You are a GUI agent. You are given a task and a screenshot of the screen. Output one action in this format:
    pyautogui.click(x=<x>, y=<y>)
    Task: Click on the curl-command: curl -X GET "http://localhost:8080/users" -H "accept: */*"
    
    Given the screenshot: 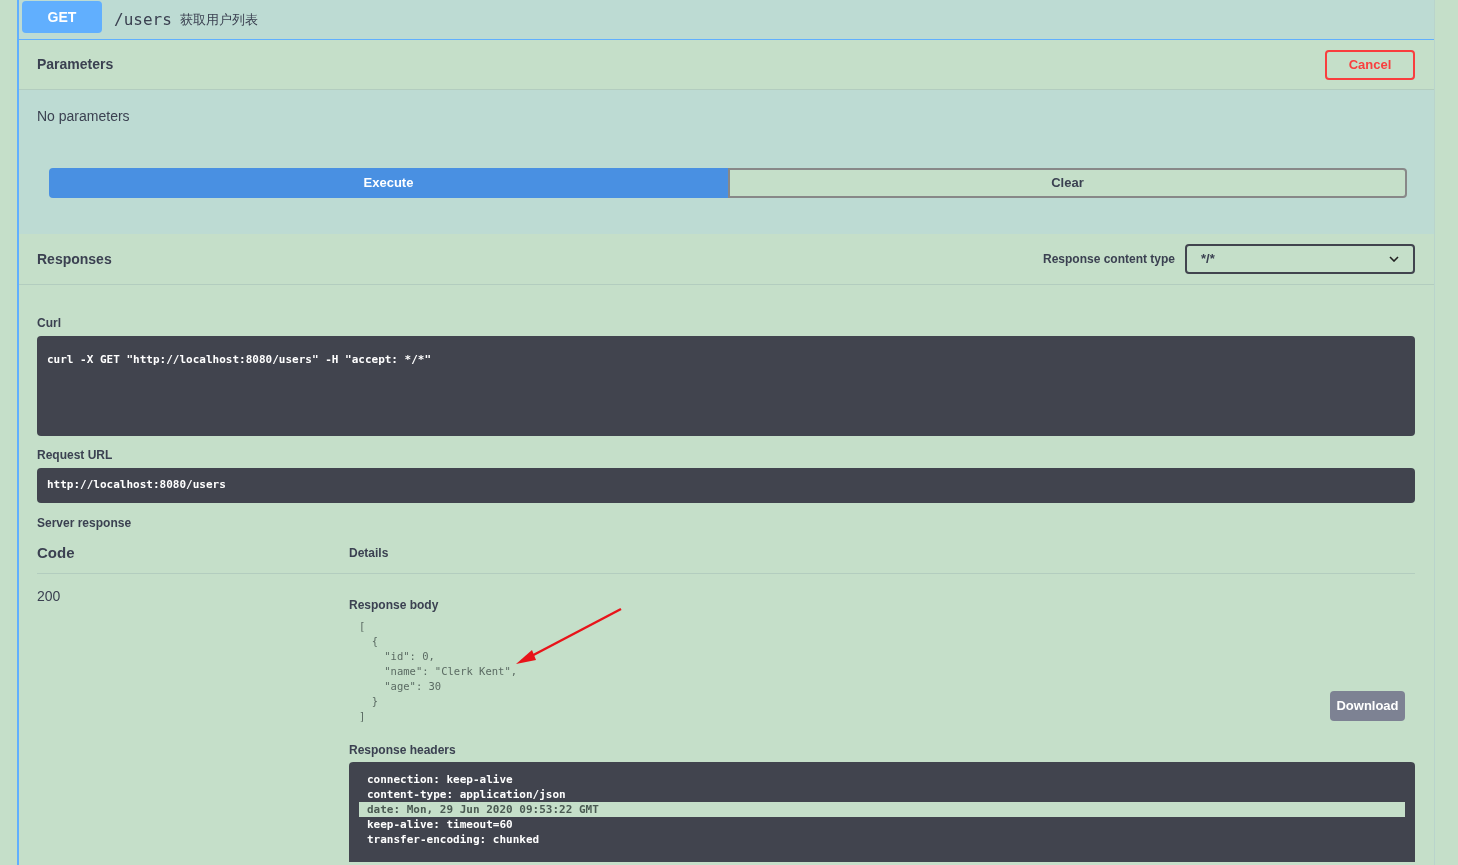 What is the action you would take?
    pyautogui.click(x=239, y=359)
    